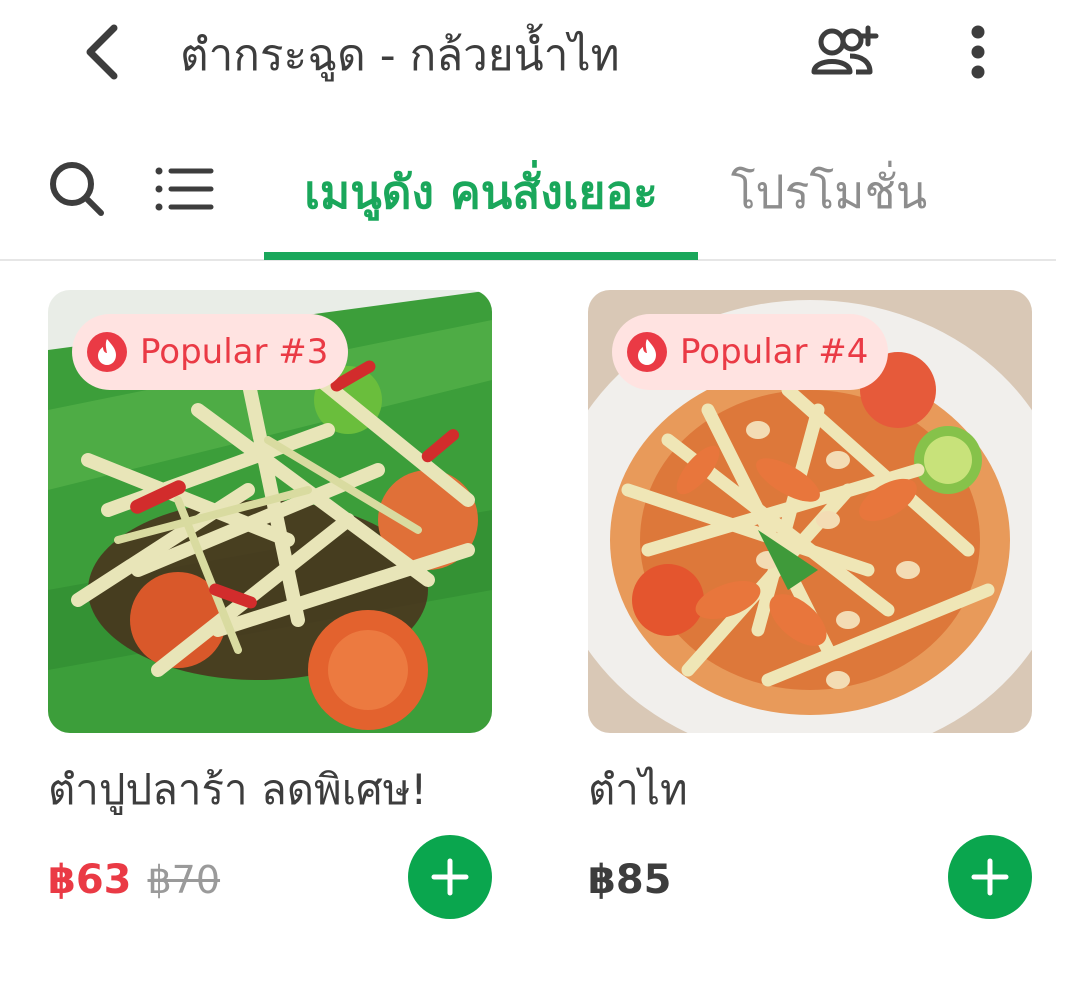  I want to click on more-vertical-icon, so click(978, 52).